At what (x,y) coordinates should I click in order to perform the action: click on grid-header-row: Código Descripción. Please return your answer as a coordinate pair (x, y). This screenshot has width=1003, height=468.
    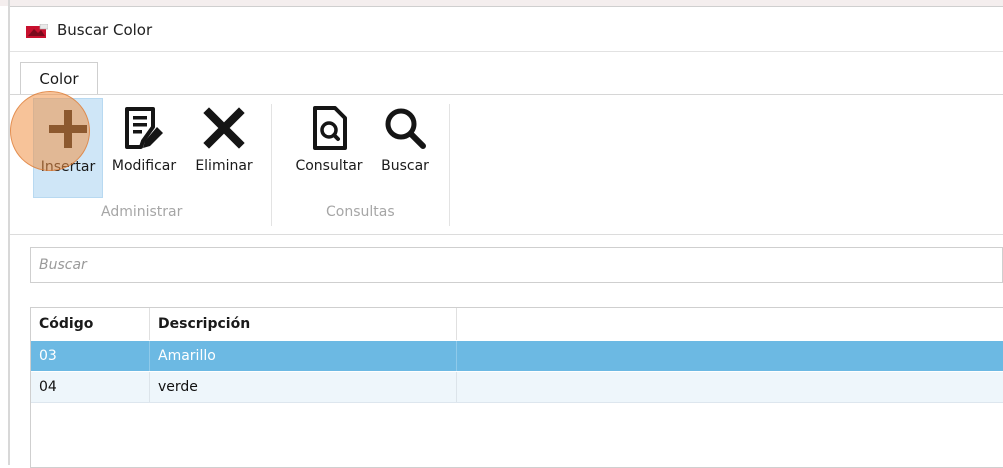
    Looking at the image, I should click on (517, 324).